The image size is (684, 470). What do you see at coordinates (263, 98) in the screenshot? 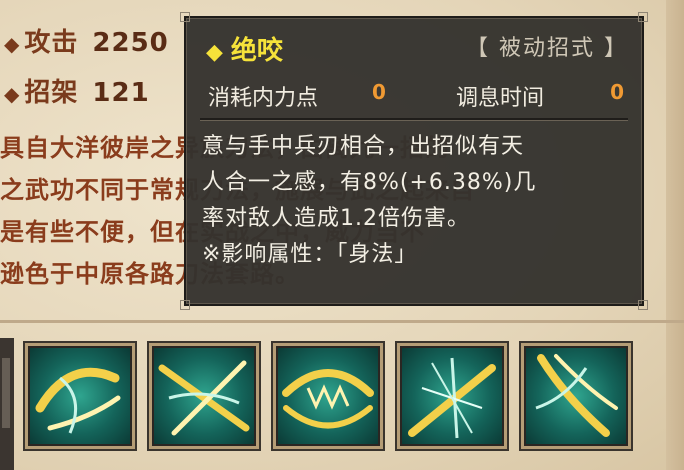
I see `cost-label: 消耗内力点` at bounding box center [263, 98].